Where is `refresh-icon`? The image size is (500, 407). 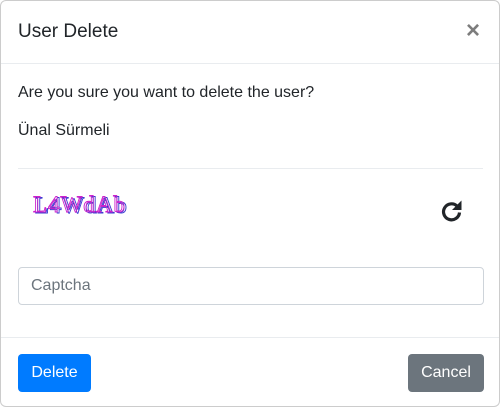
refresh-icon is located at coordinates (451, 211).